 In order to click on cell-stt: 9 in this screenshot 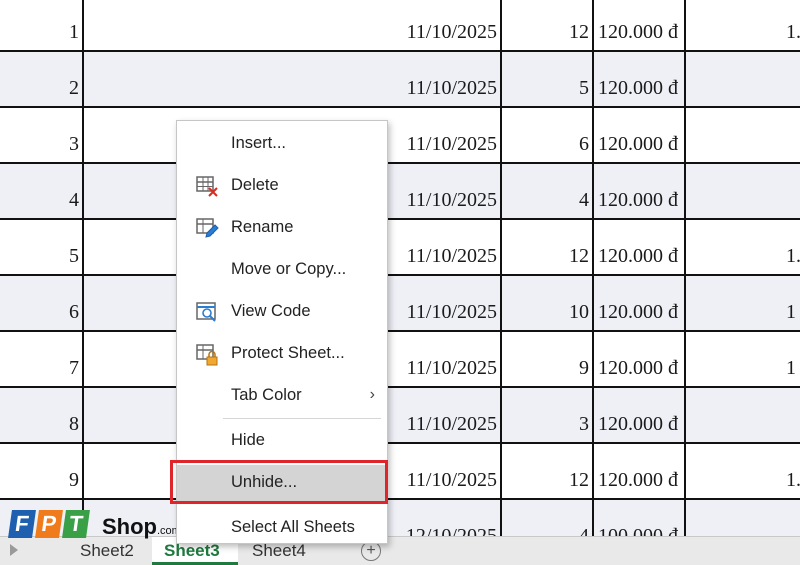, I will do `click(42, 471)`.